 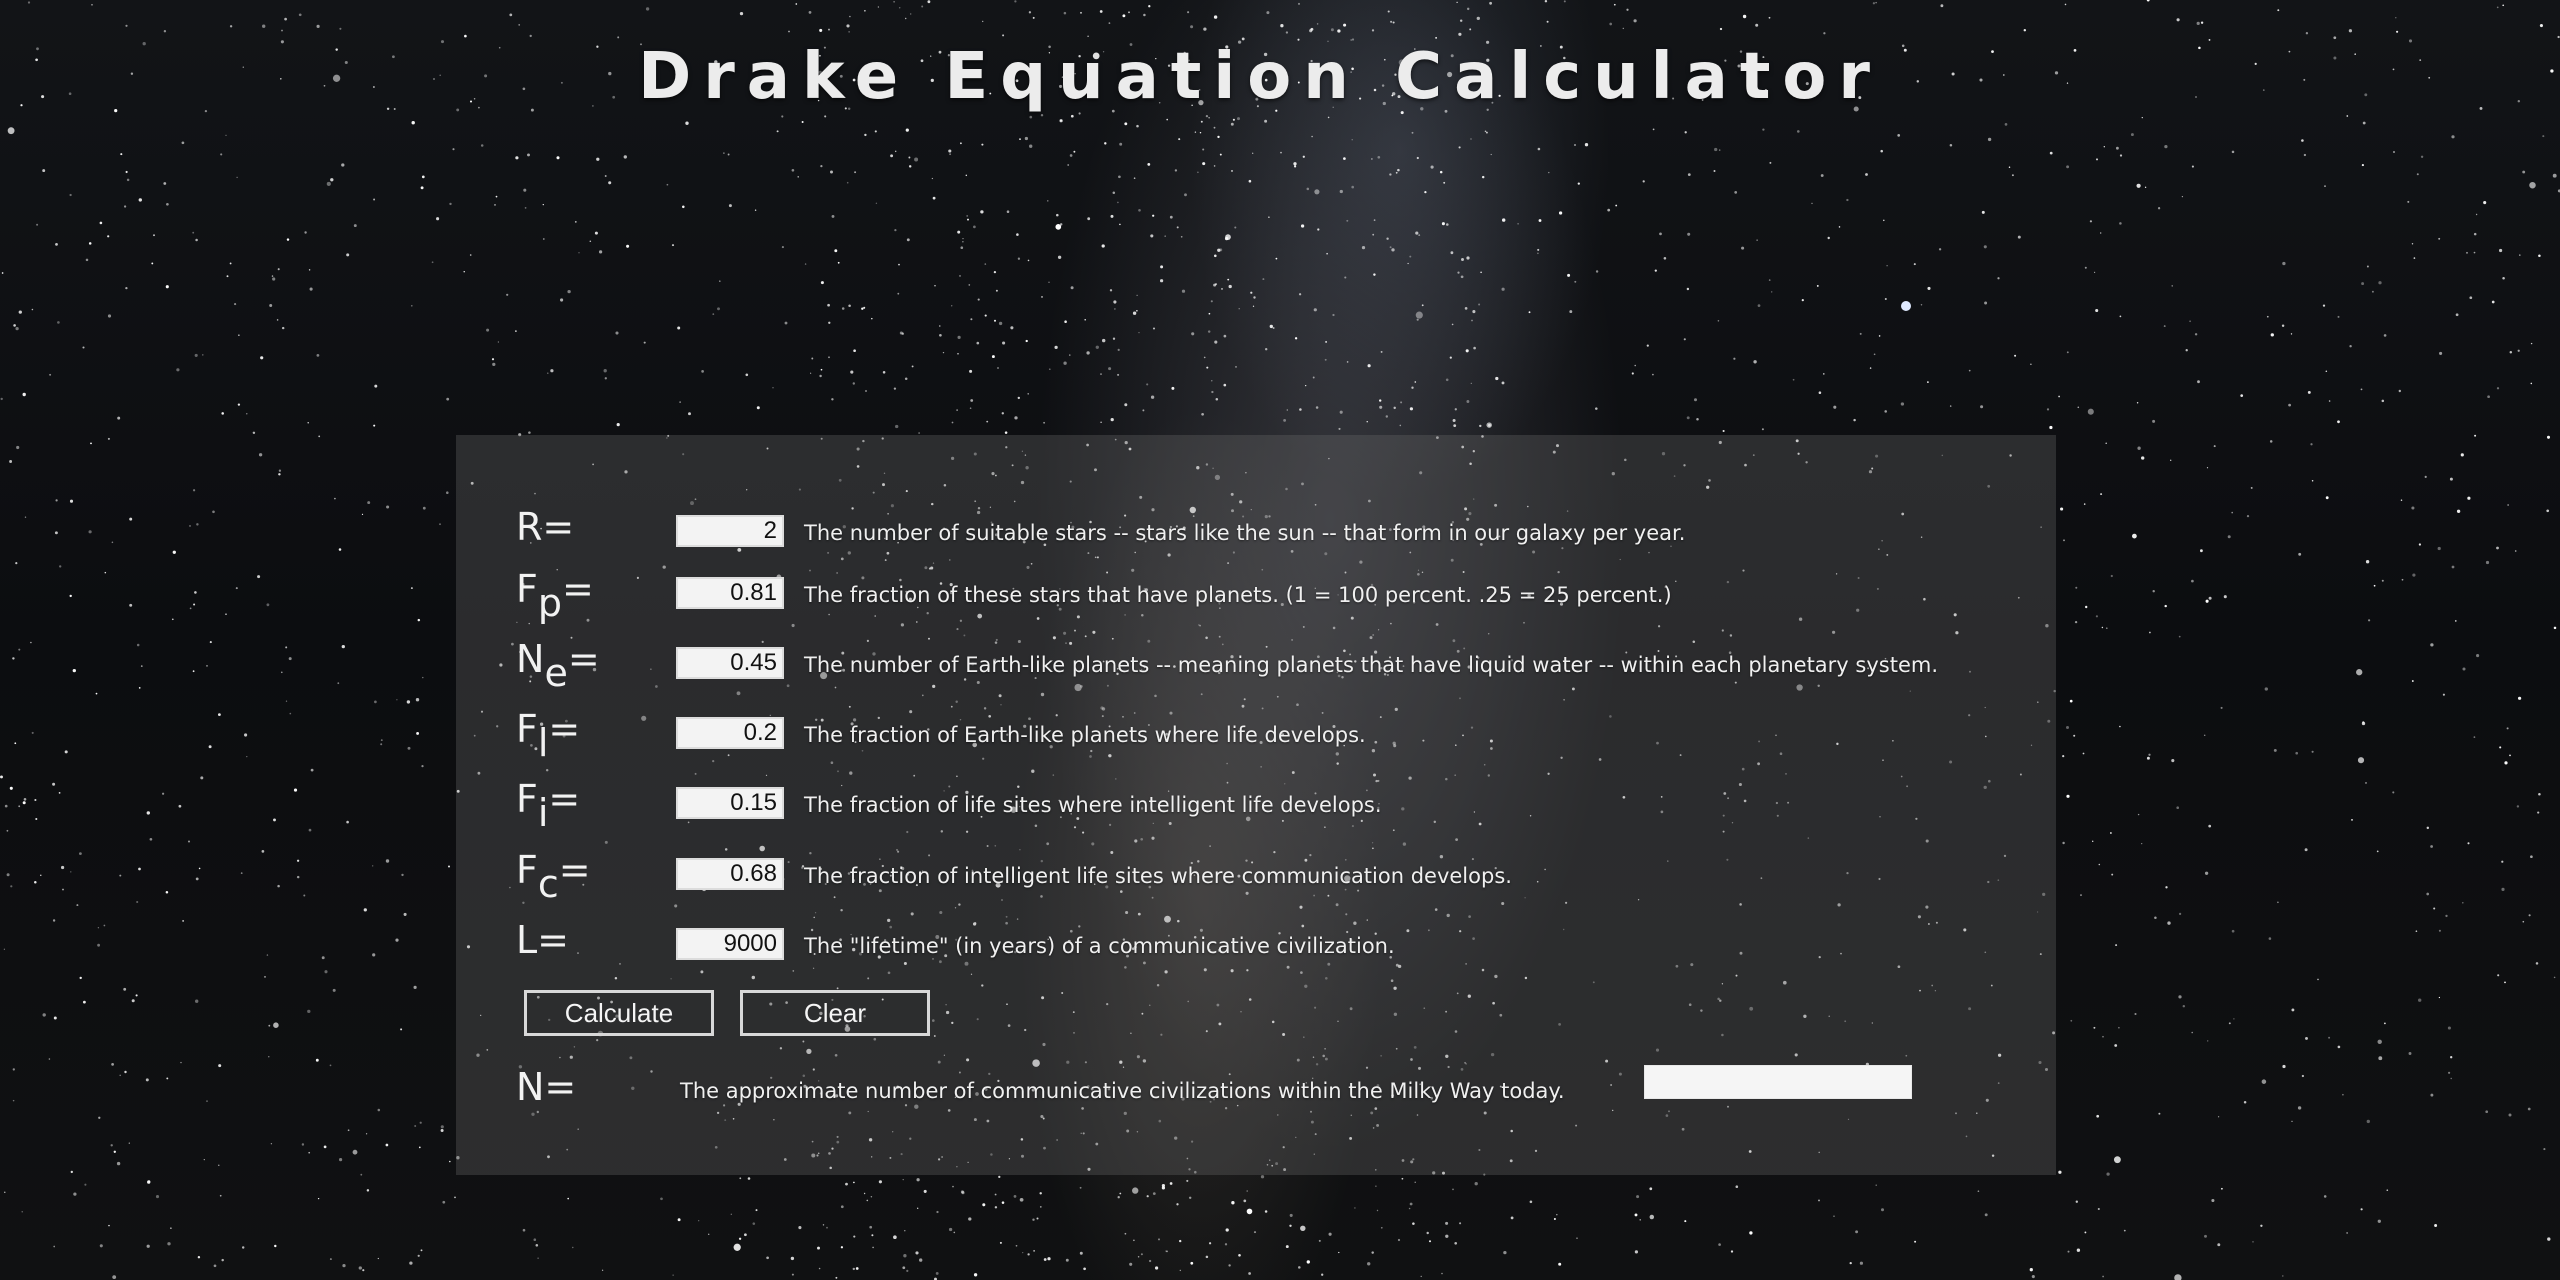 I want to click on calculate-button: Calculate, so click(x=619, y=1013).